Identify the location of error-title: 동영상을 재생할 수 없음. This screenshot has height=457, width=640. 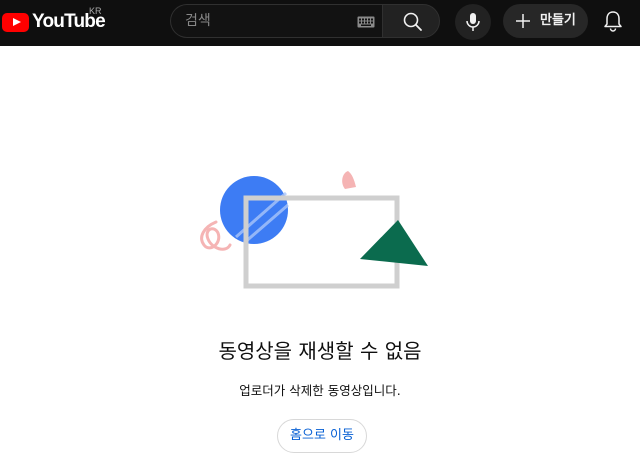
(320, 351).